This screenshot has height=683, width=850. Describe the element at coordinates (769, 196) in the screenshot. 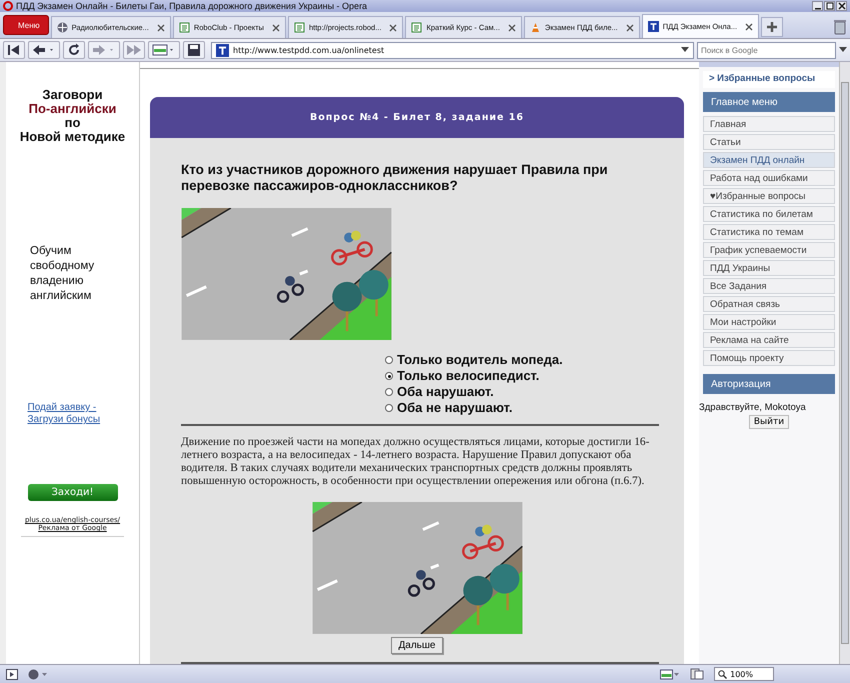

I see `menu-item: ♥Избранные вопросы` at that location.